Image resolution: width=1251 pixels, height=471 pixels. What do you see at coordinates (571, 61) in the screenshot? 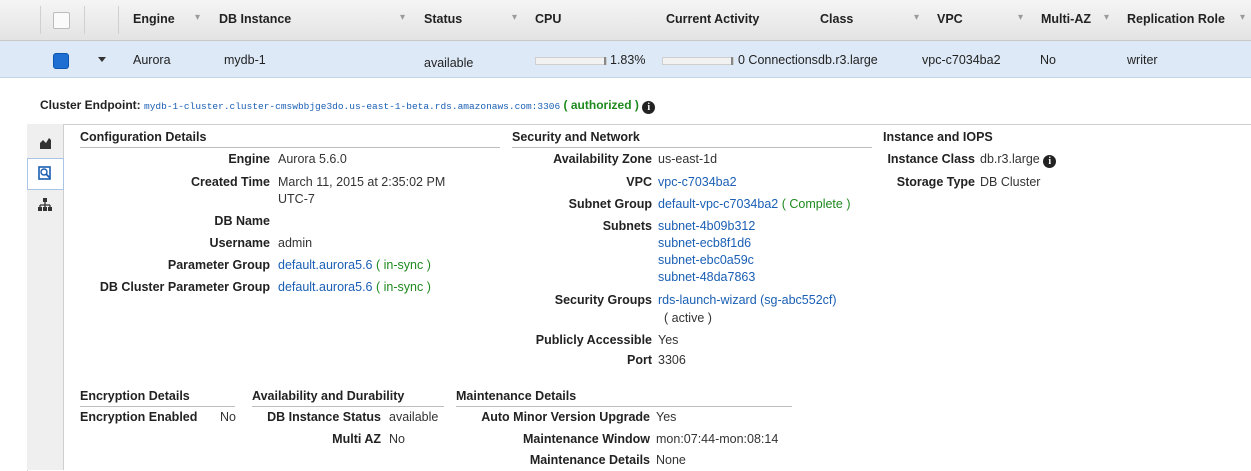
I see `cpu-bar` at bounding box center [571, 61].